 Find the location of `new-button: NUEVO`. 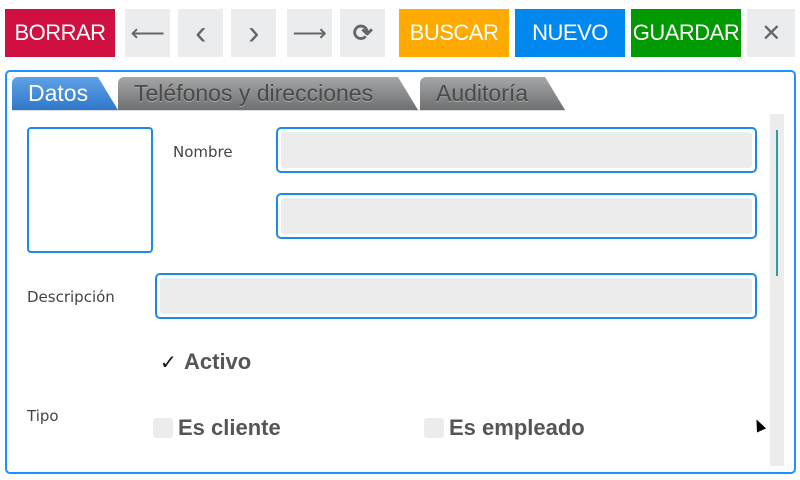

new-button: NUEVO is located at coordinates (570, 33).